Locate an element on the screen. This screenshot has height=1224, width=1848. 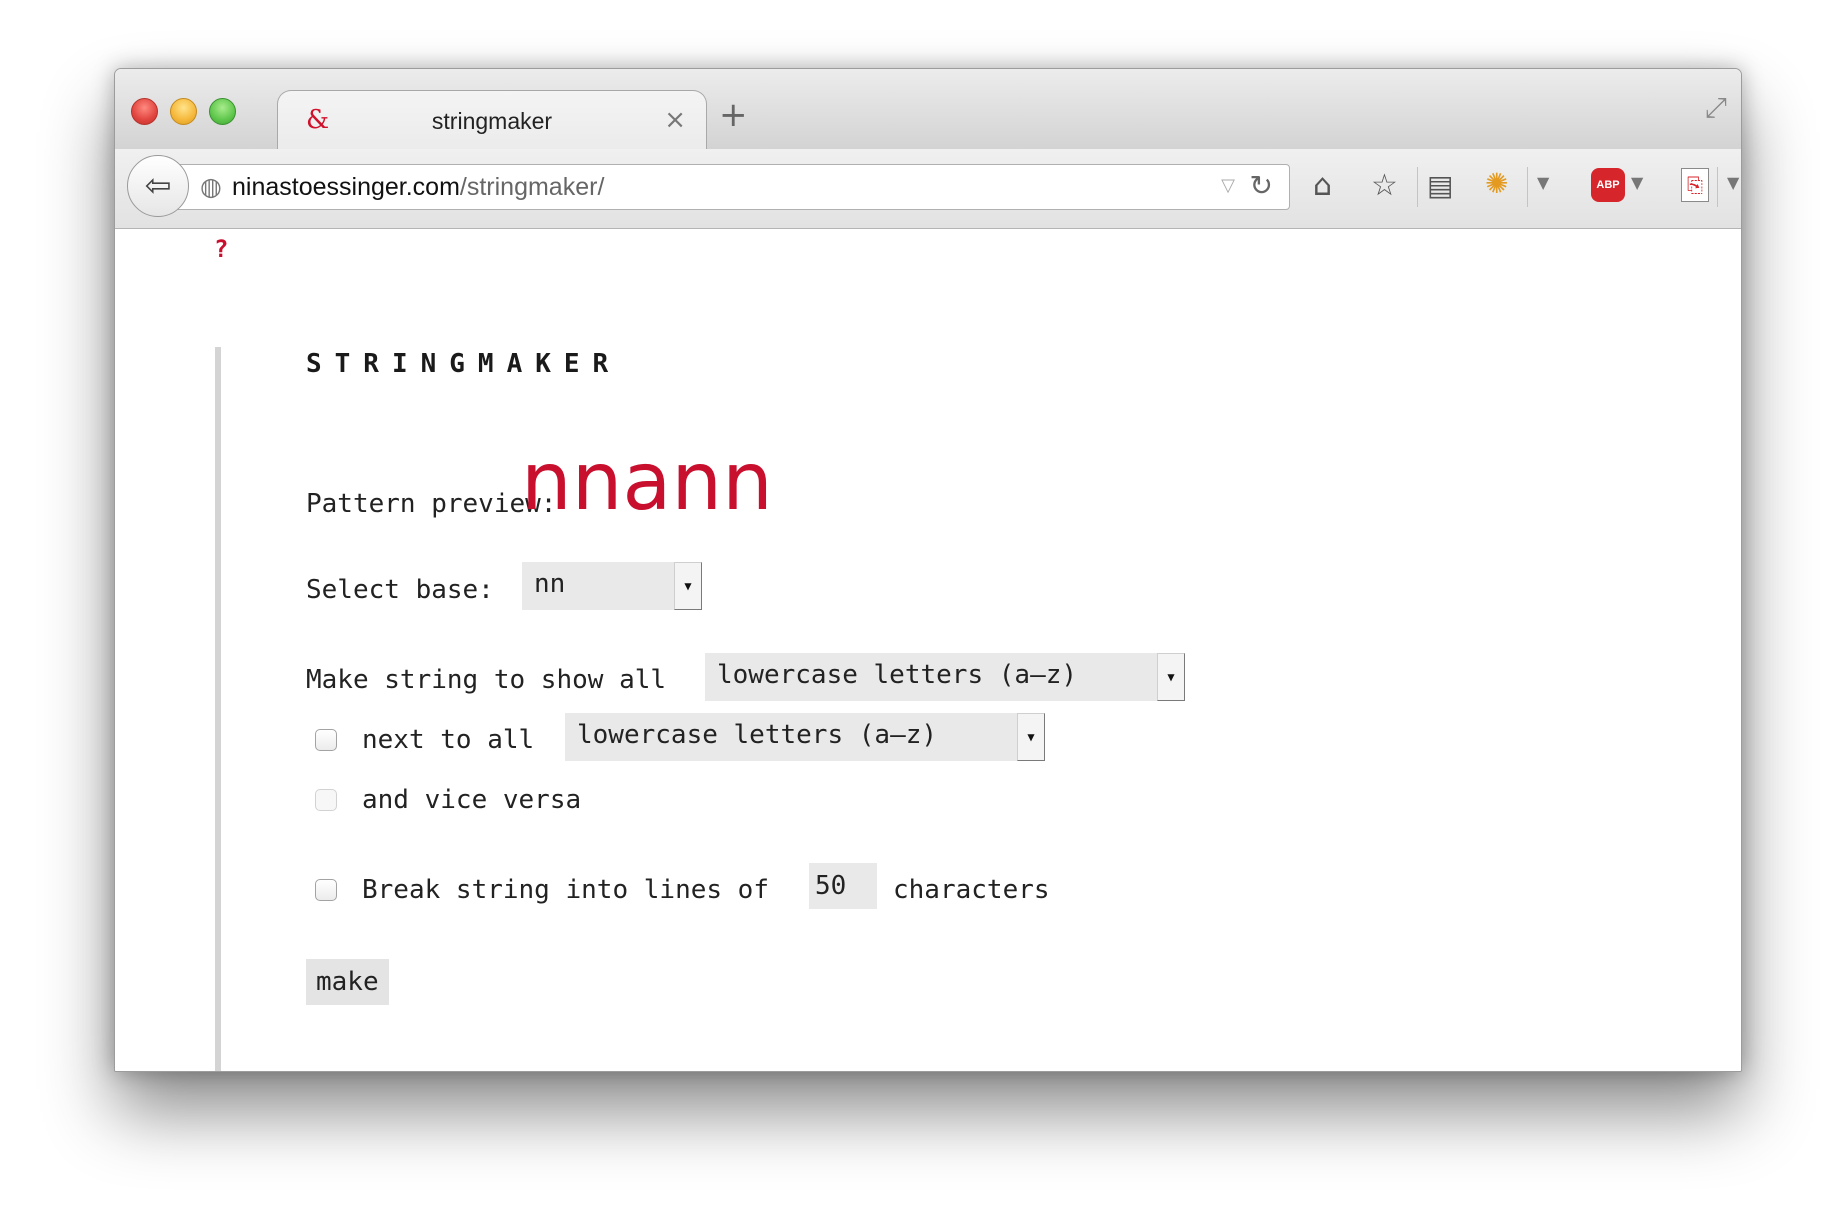
left-rule is located at coordinates (218, 709).